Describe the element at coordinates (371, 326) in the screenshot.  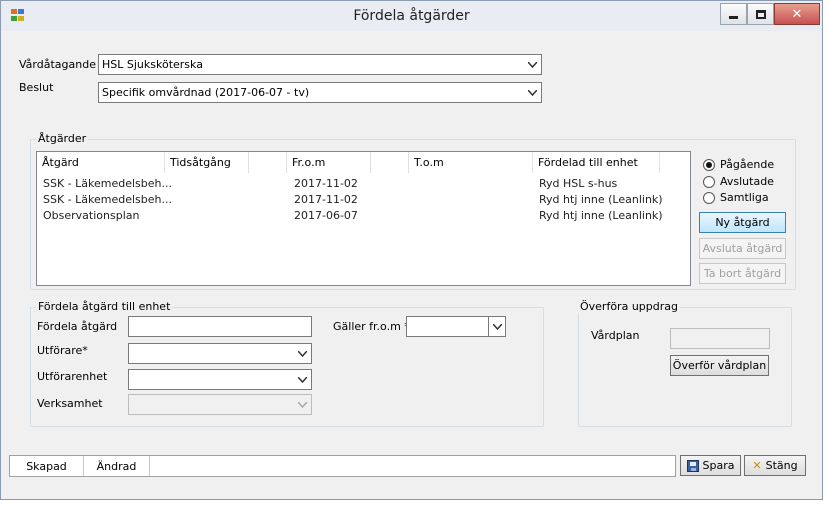
I see `galler-from-label: Gäller fr.o.m *` at that location.